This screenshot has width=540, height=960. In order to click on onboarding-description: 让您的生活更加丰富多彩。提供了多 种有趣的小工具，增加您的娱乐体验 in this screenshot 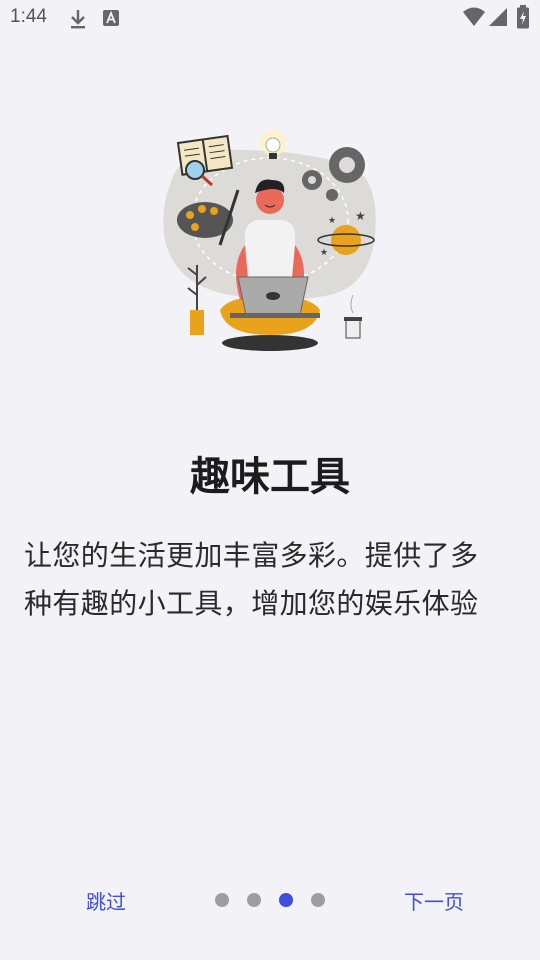, I will do `click(270, 580)`.